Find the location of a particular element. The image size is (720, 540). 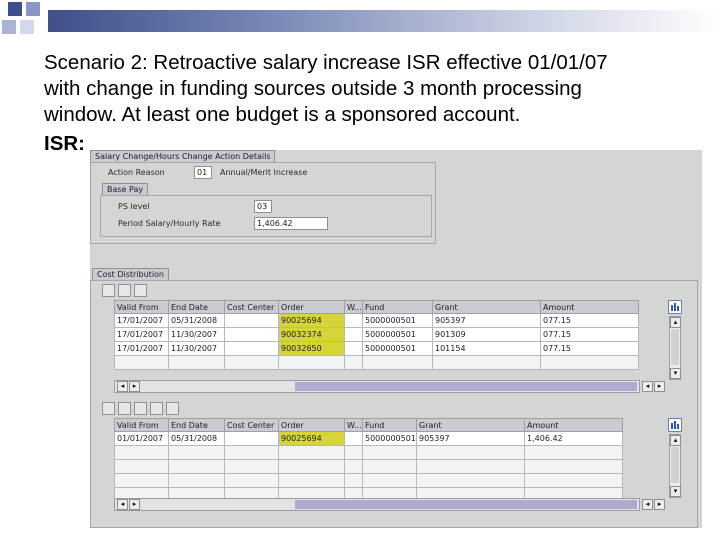

cost-distribution-tab: Cost Distribution is located at coordinates (130, 274).